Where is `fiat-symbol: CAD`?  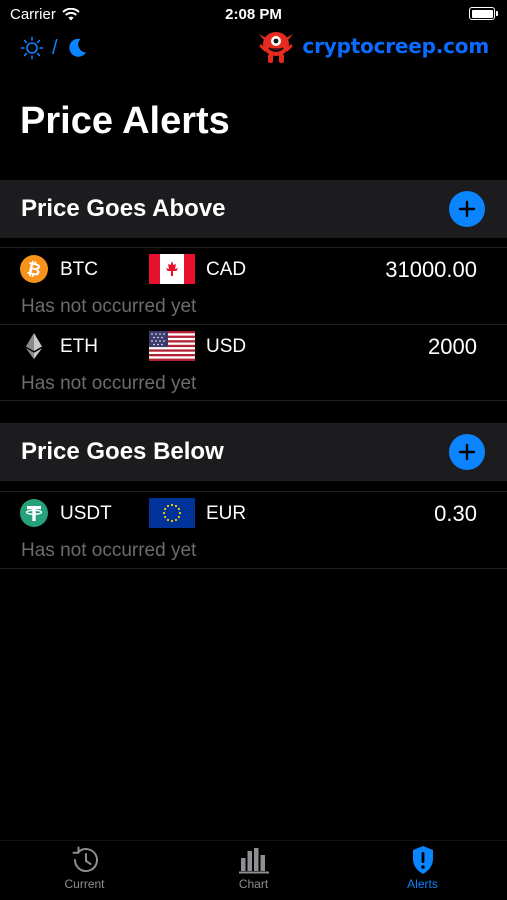
fiat-symbol: CAD is located at coordinates (226, 269).